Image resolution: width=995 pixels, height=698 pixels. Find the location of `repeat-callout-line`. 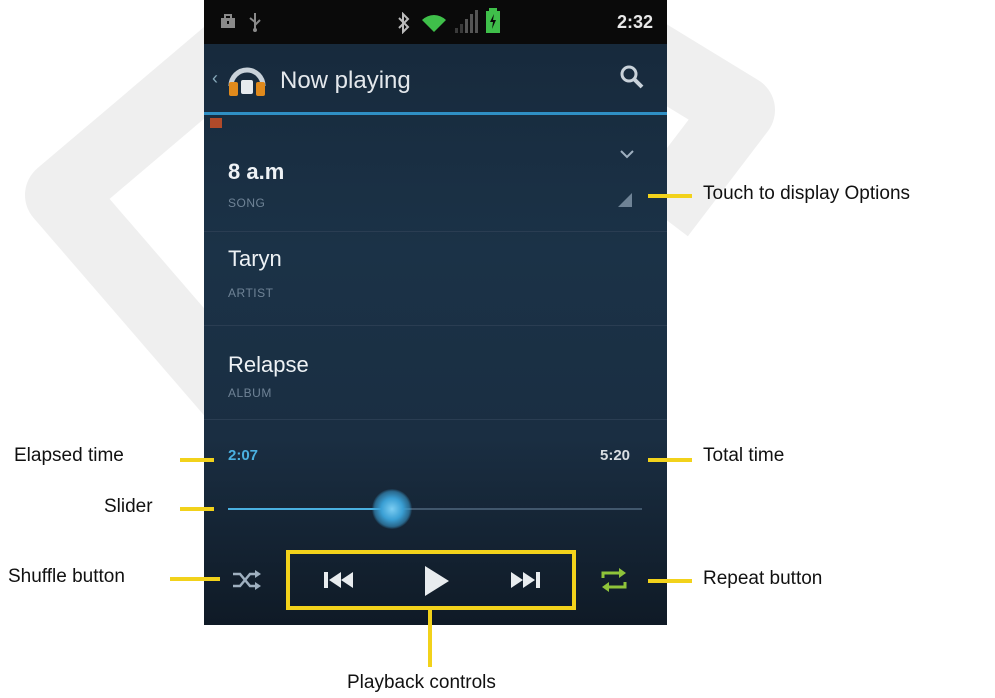

repeat-callout-line is located at coordinates (670, 581).